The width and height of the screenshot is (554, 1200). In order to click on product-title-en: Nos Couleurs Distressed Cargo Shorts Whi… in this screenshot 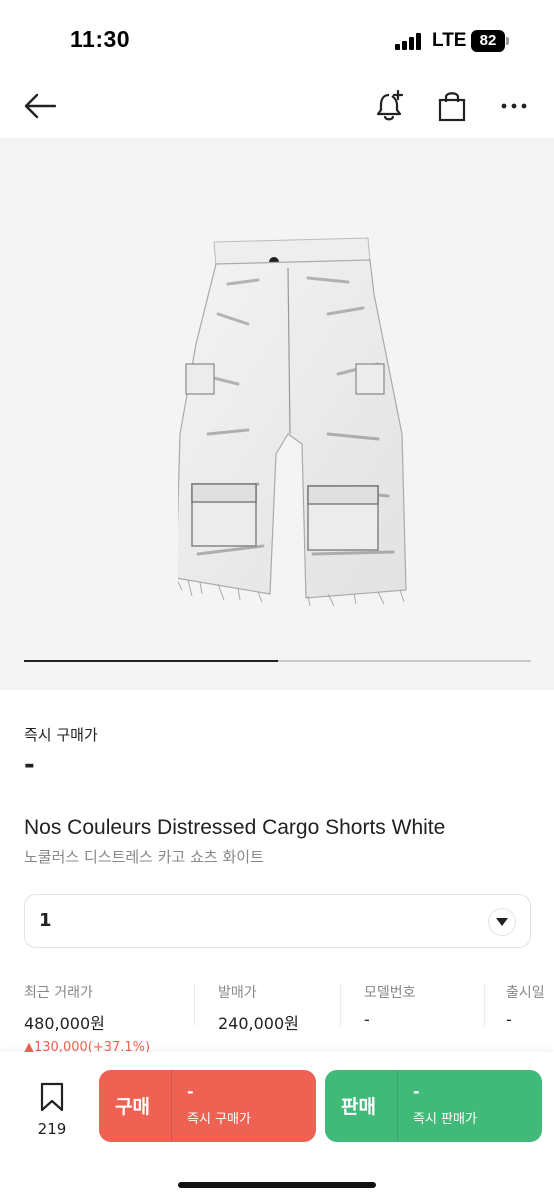, I will do `click(235, 827)`.